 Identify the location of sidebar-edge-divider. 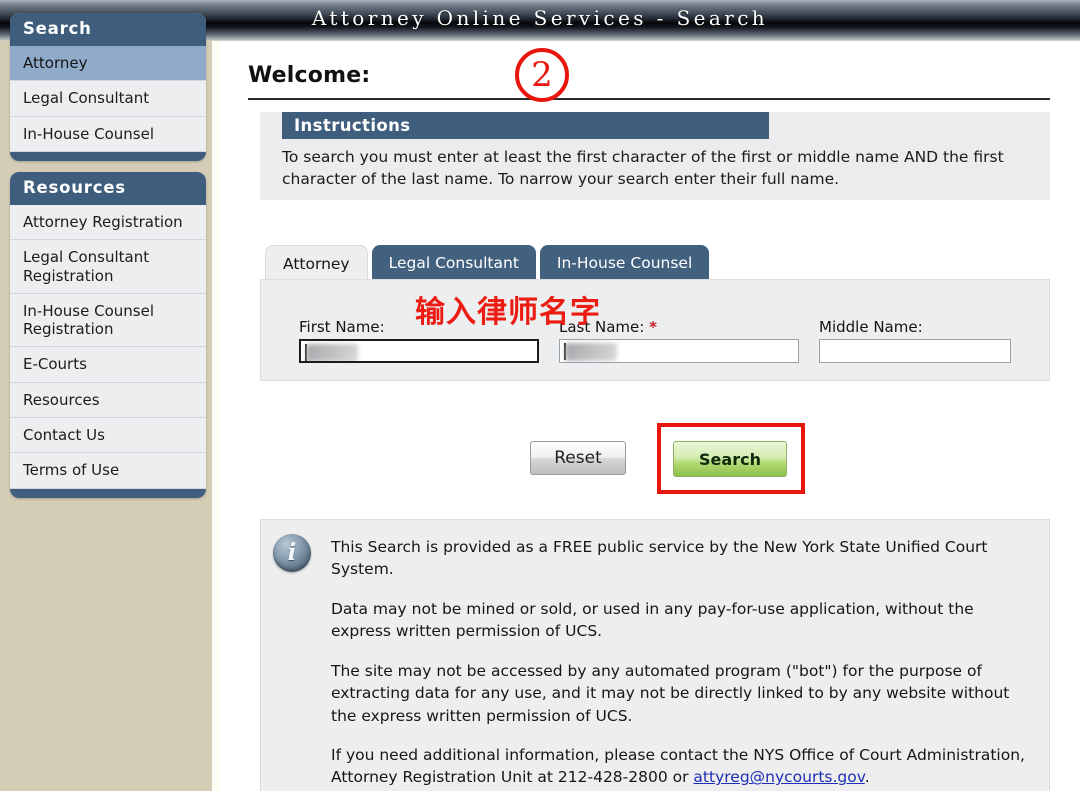
(216, 416).